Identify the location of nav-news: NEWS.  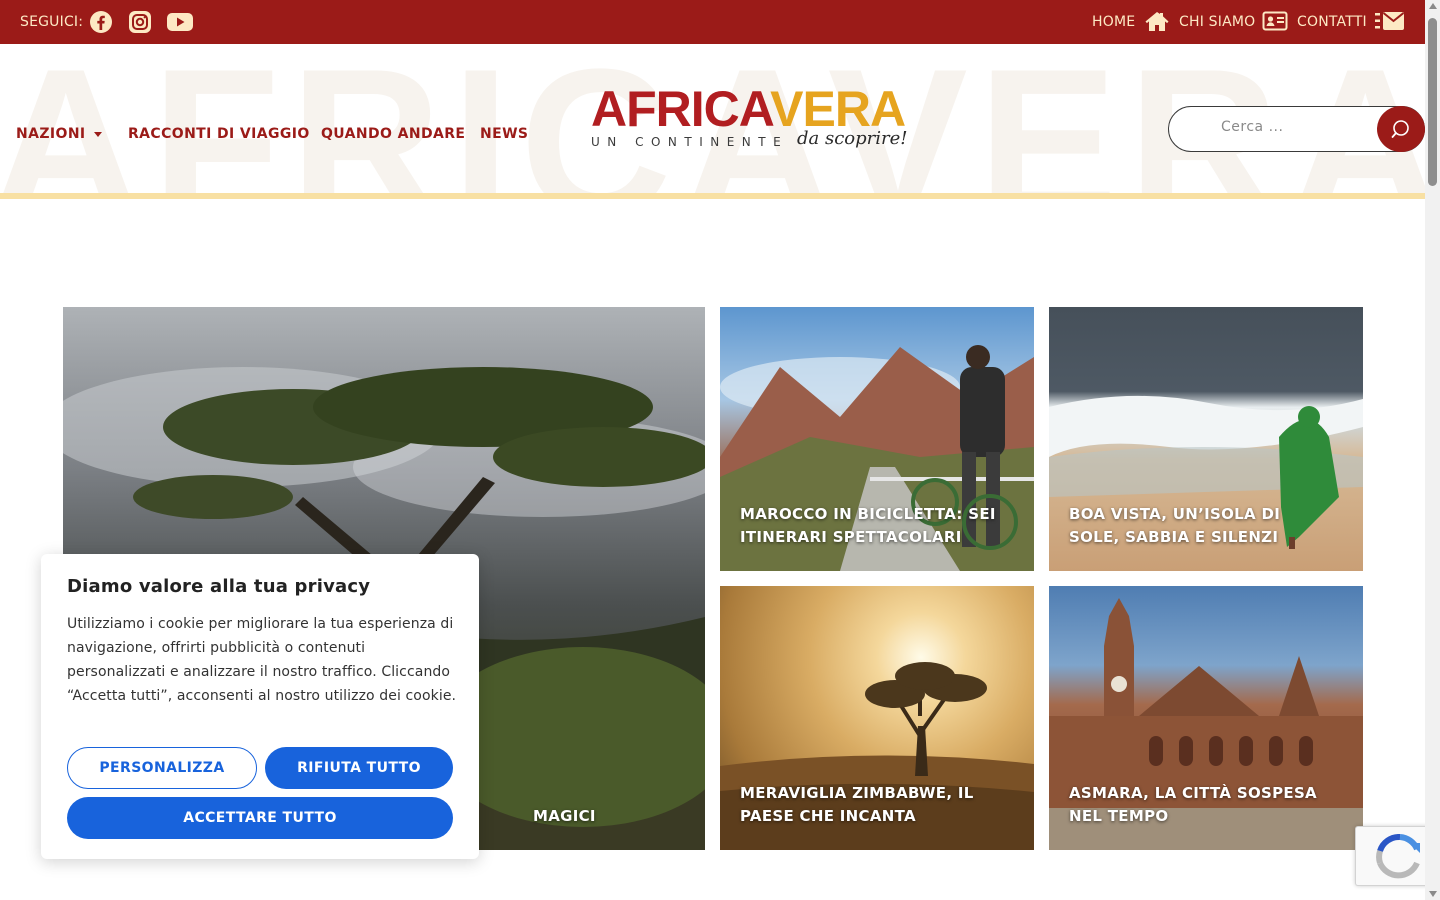
(504, 134).